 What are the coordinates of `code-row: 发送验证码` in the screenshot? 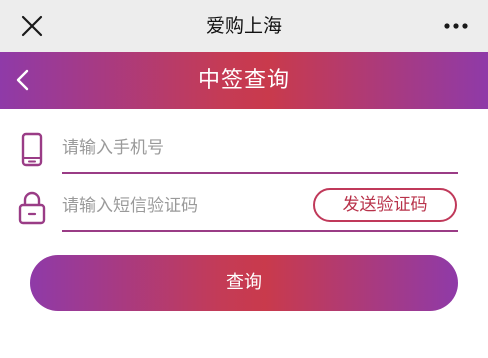 It's located at (244, 208).